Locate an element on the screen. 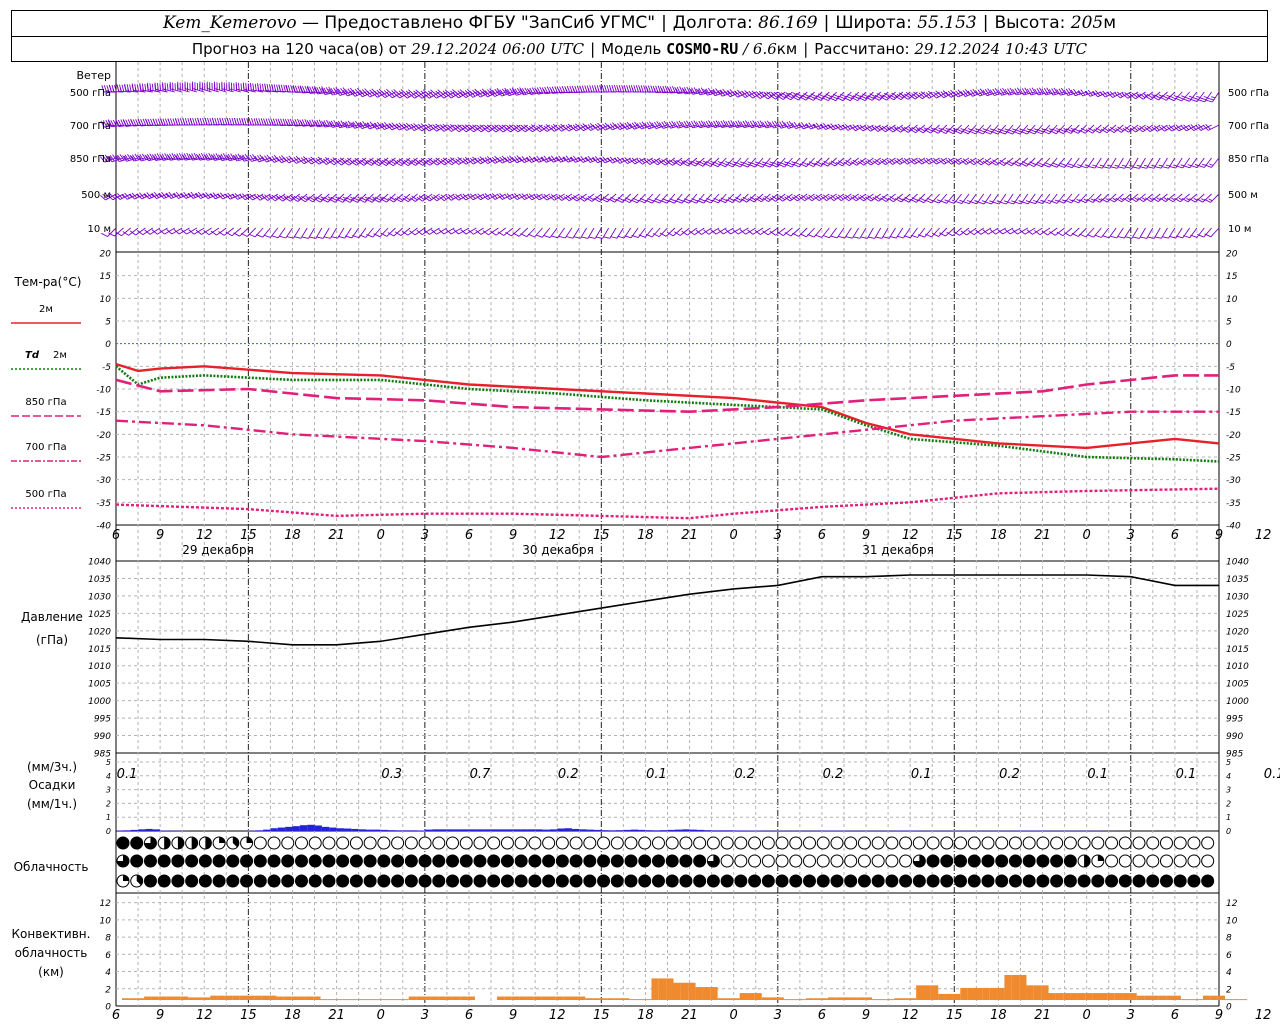 This screenshot has height=1024, width=1280. hour-tick-label: 21 is located at coordinates (689, 535).